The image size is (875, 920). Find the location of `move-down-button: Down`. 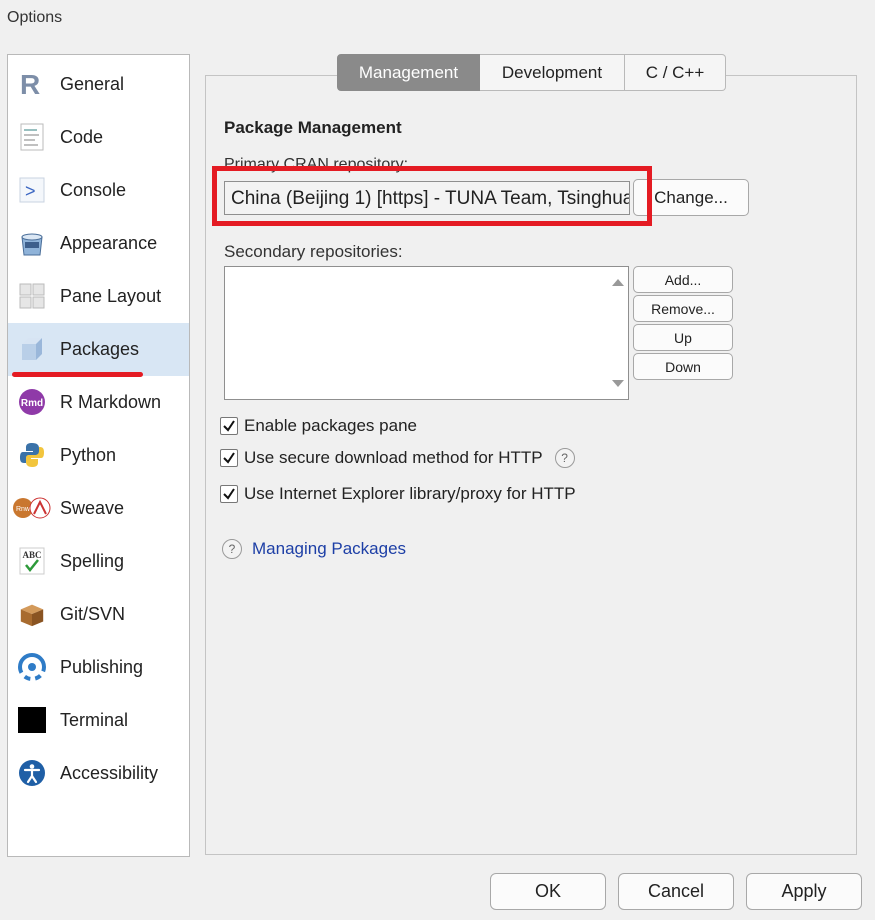

move-down-button: Down is located at coordinates (683, 366).